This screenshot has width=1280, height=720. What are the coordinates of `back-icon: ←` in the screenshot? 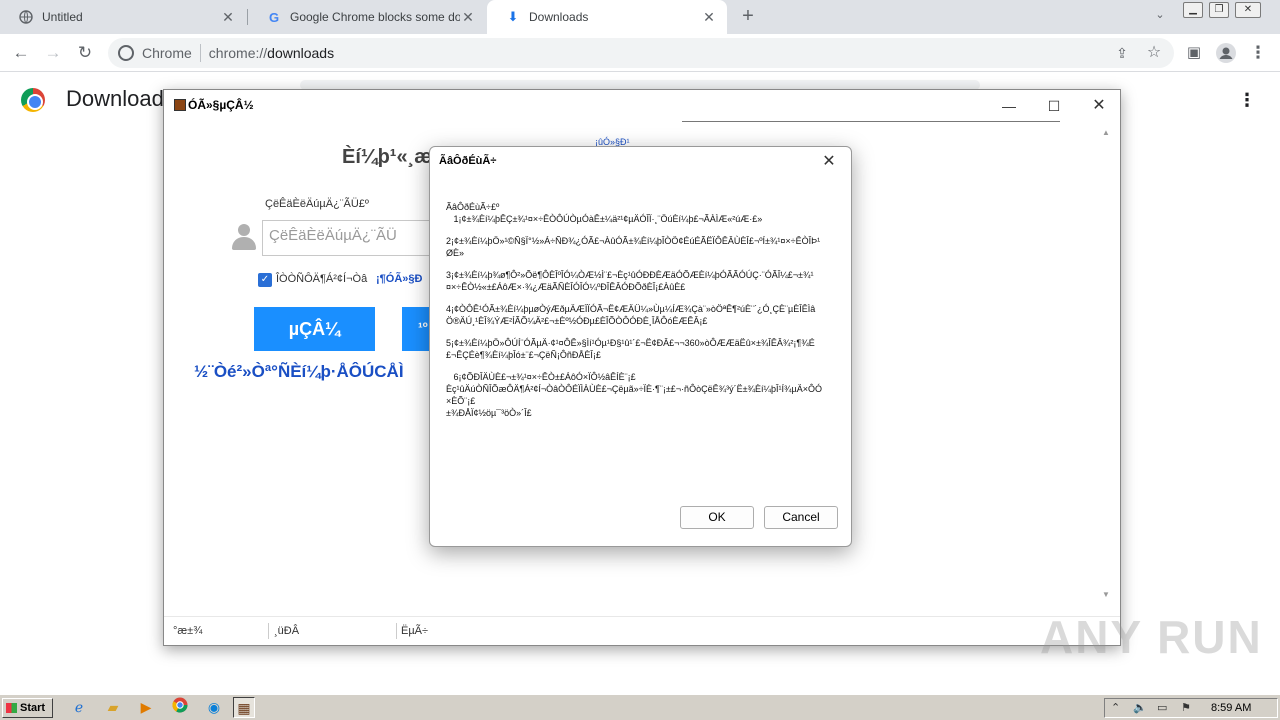 It's located at (21, 53).